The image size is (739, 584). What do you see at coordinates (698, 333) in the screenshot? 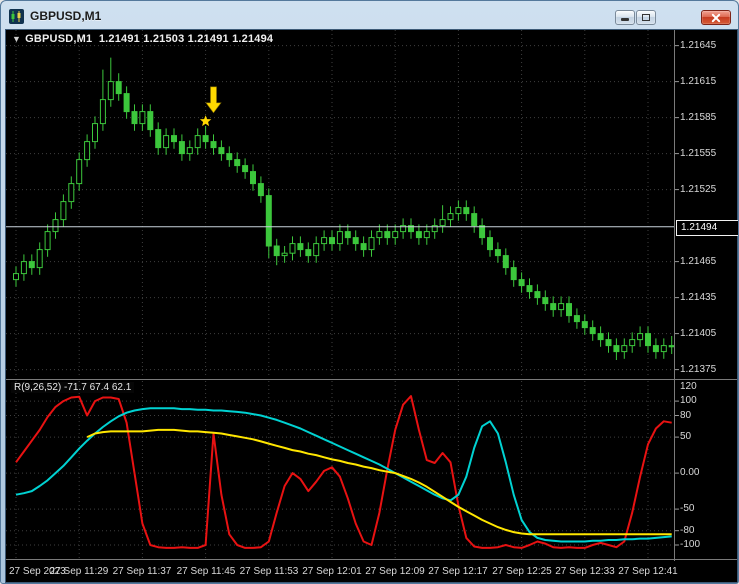
I see `price-tick-label: 1.21405` at bounding box center [698, 333].